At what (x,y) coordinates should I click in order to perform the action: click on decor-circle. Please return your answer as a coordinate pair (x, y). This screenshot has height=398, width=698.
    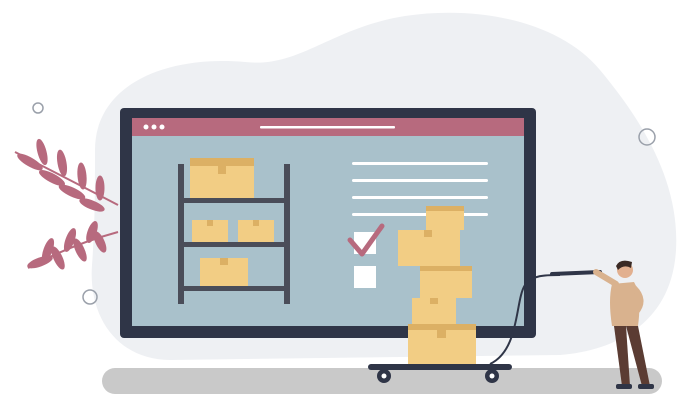
    Looking at the image, I should click on (38, 108).